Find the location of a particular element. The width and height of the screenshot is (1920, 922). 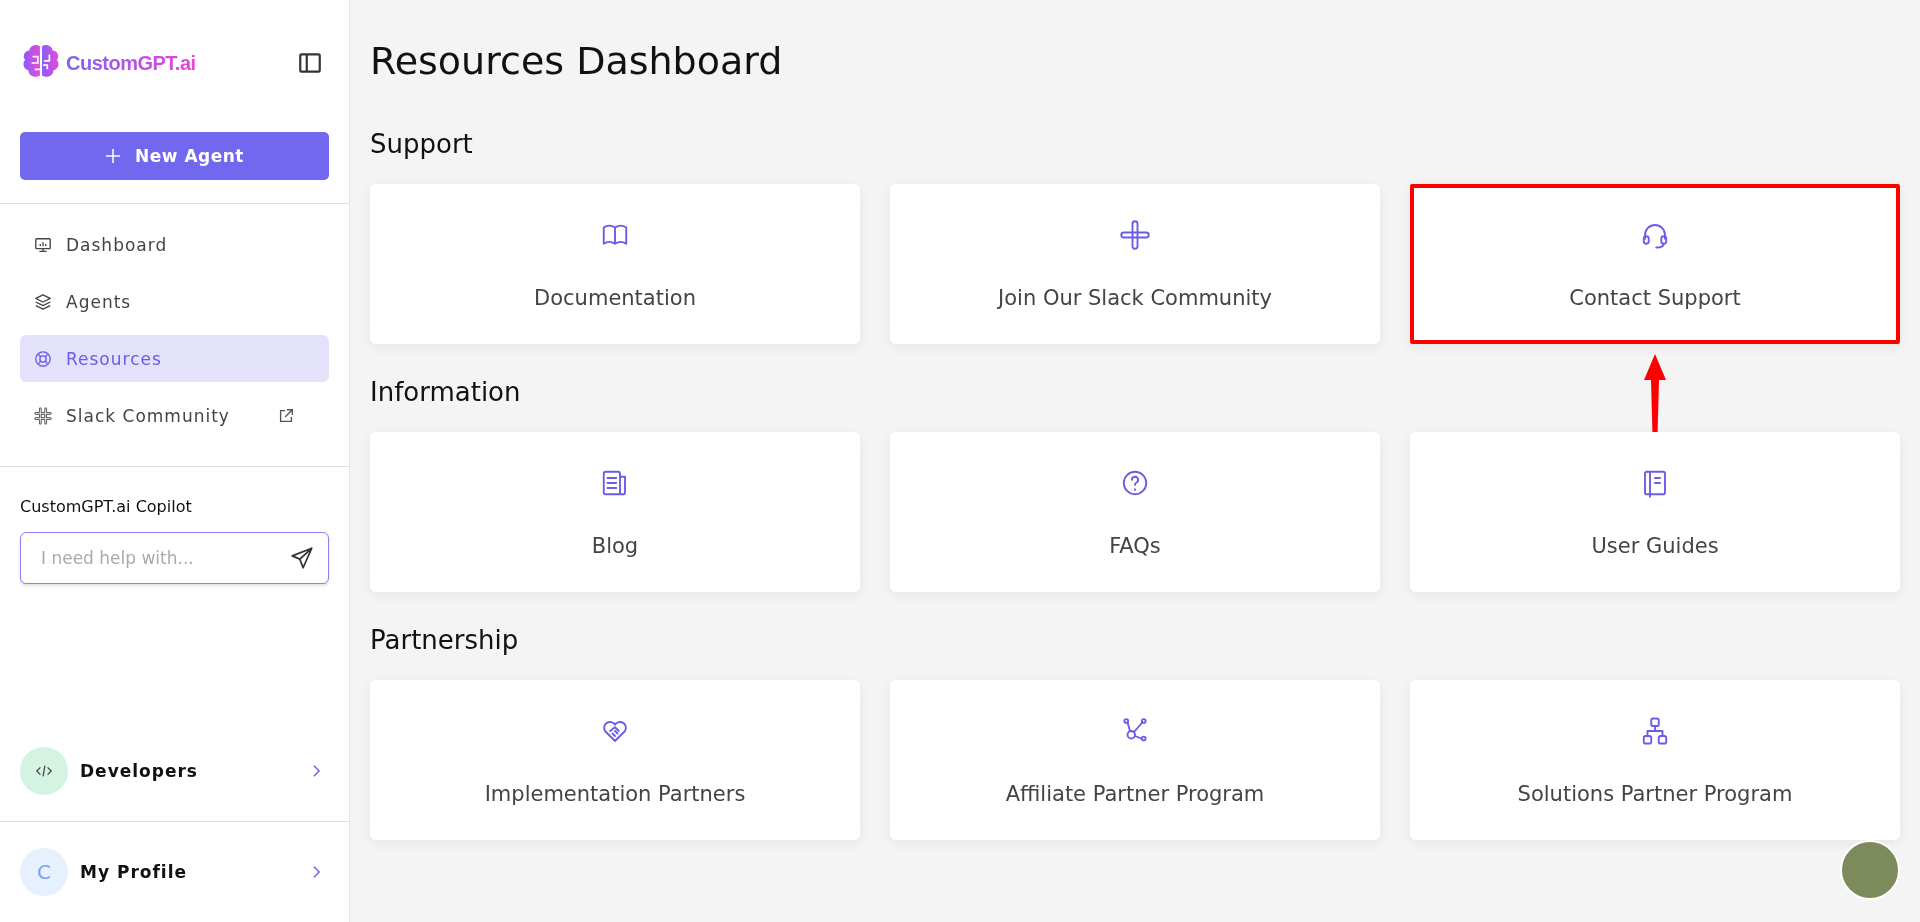

nav-item: Slack Community is located at coordinates (174, 415).